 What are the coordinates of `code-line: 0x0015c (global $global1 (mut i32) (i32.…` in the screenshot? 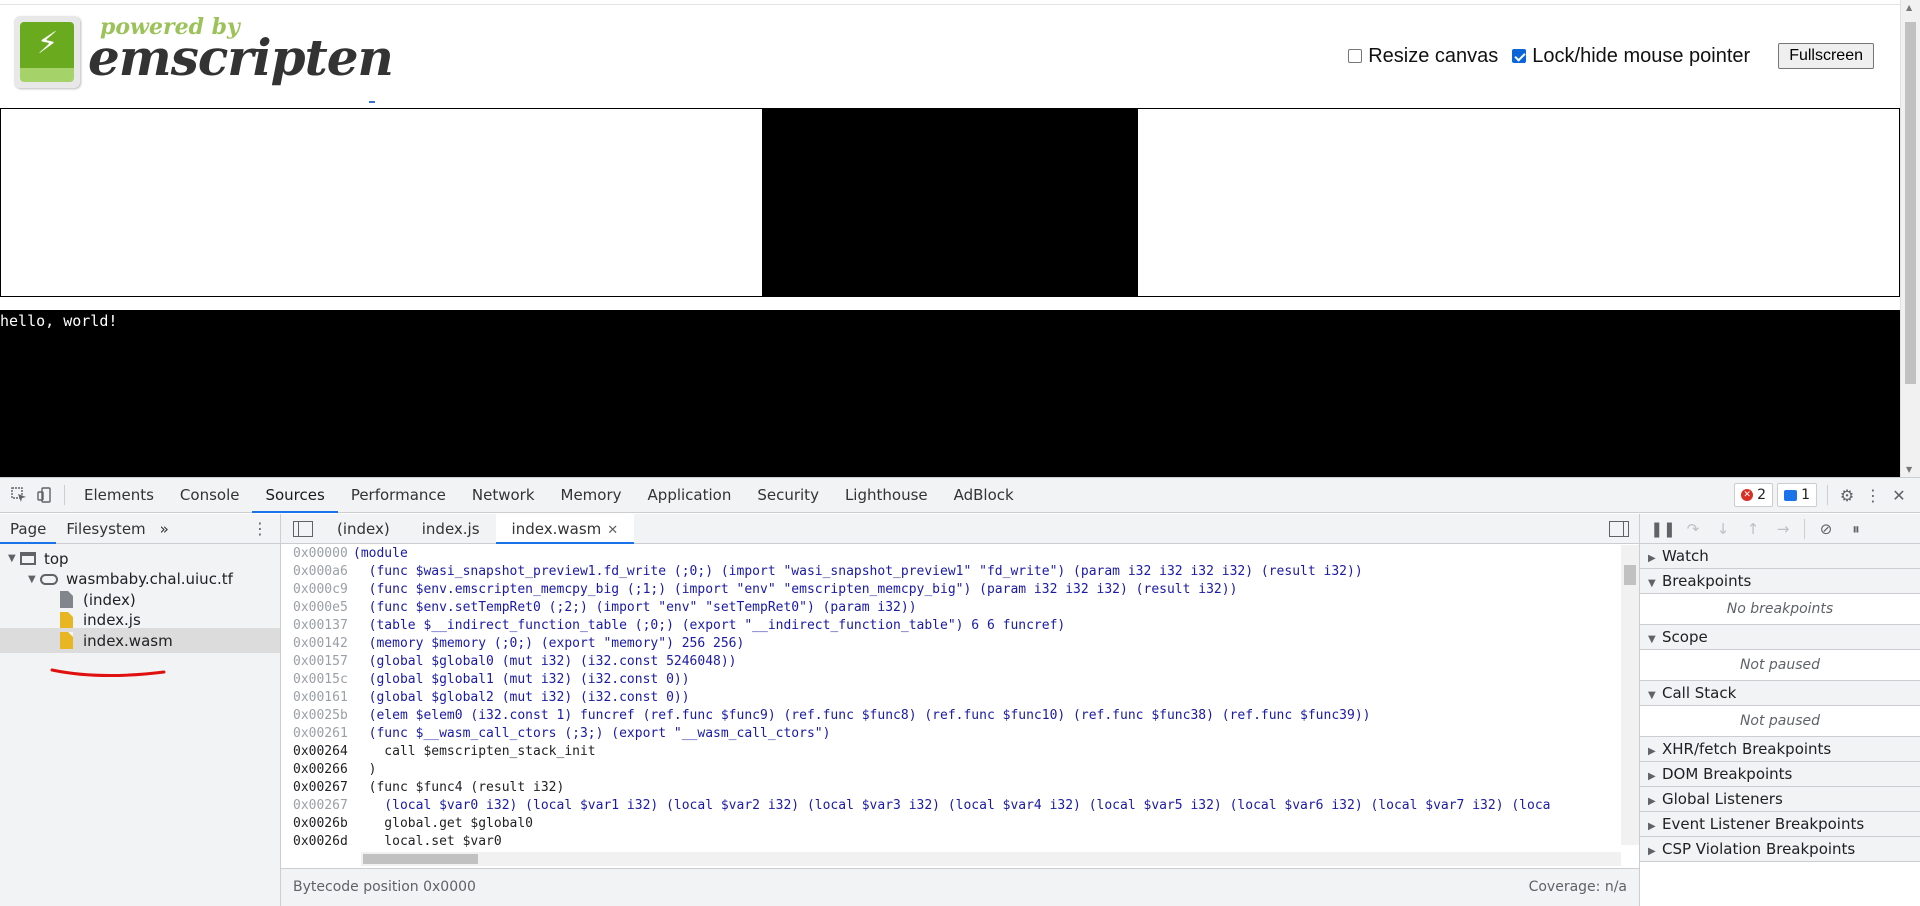 It's located at (951, 680).